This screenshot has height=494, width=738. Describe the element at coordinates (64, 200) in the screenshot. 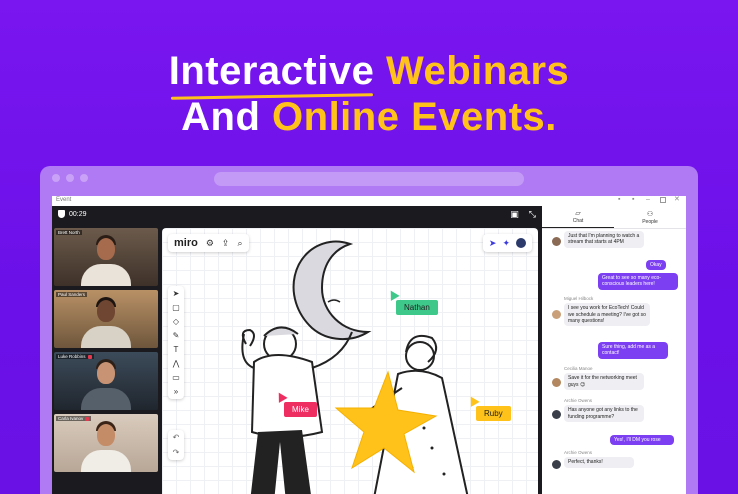

I see `app-window-title: Event` at that location.